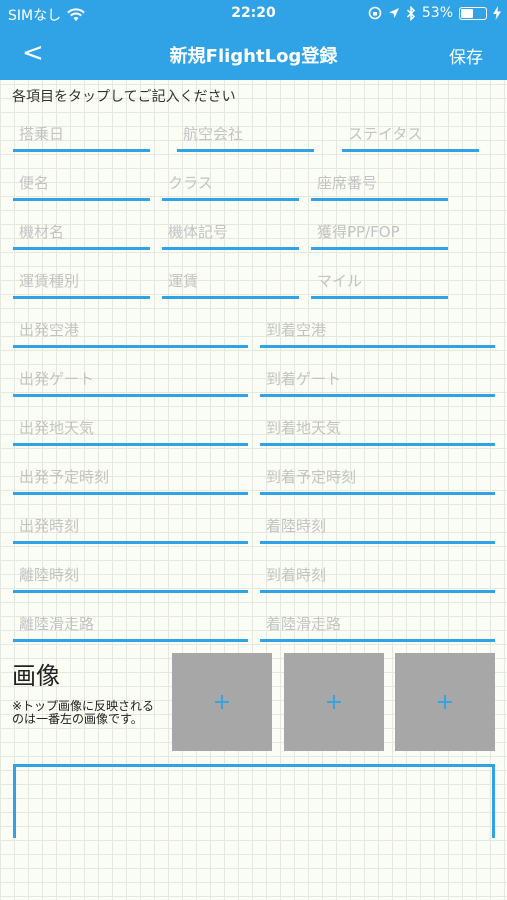  Describe the element at coordinates (379, 180) in the screenshot. I see `seat-input` at that location.